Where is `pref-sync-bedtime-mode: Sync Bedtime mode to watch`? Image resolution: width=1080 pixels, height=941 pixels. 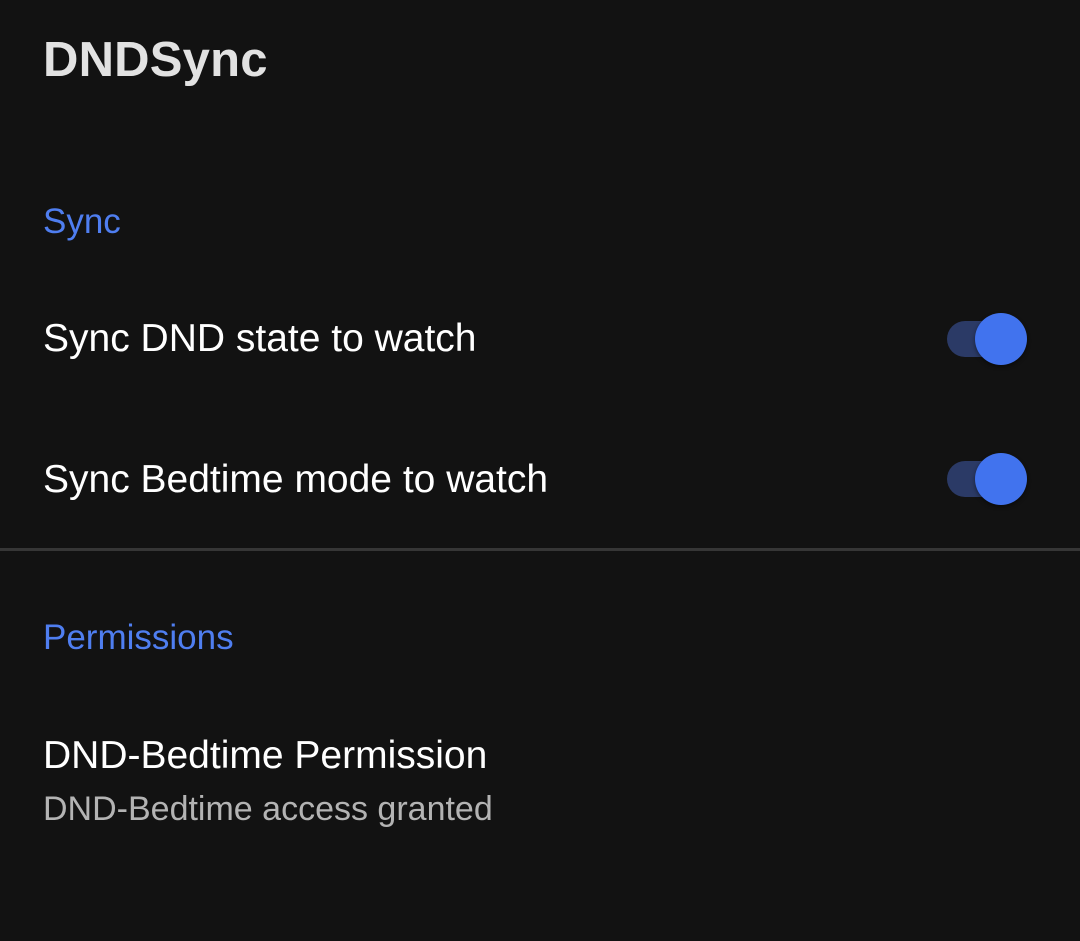
pref-sync-bedtime-mode: Sync Bedtime mode to watch is located at coordinates (540, 480).